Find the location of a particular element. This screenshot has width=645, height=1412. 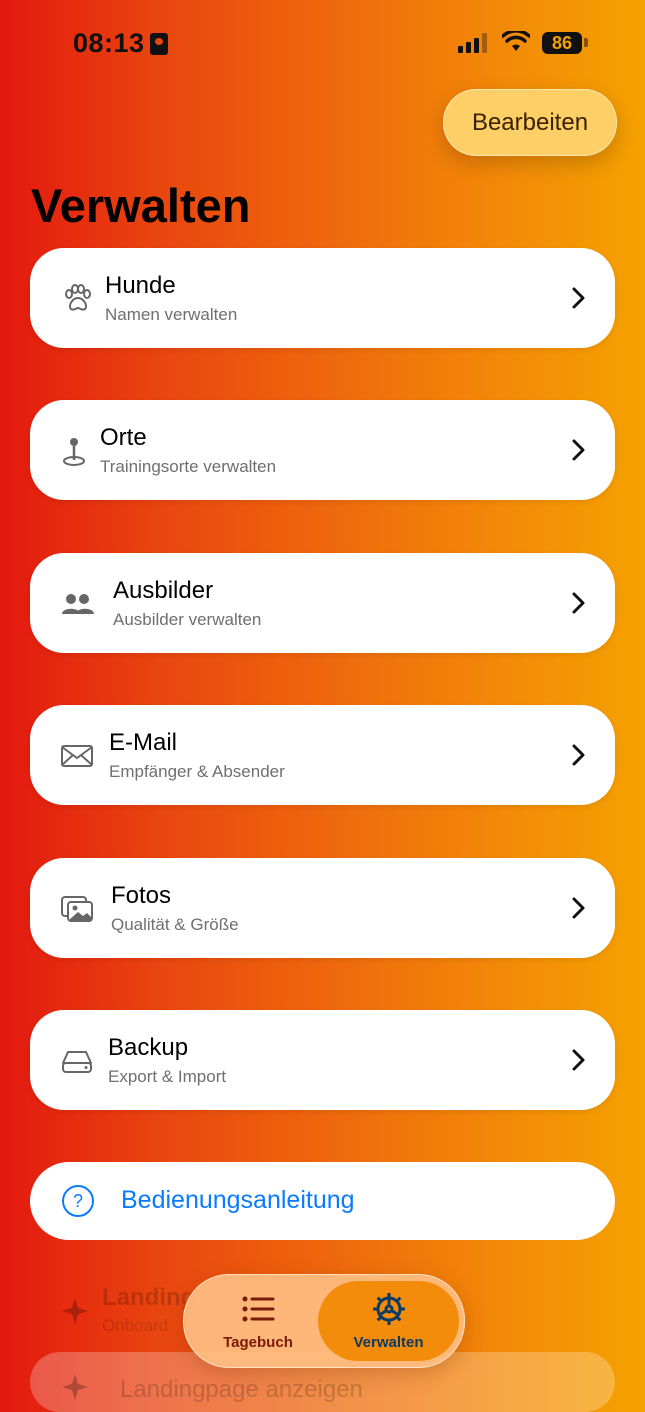

row-trainers: Ausbilder Ausbilder verwalten is located at coordinates (322, 603).